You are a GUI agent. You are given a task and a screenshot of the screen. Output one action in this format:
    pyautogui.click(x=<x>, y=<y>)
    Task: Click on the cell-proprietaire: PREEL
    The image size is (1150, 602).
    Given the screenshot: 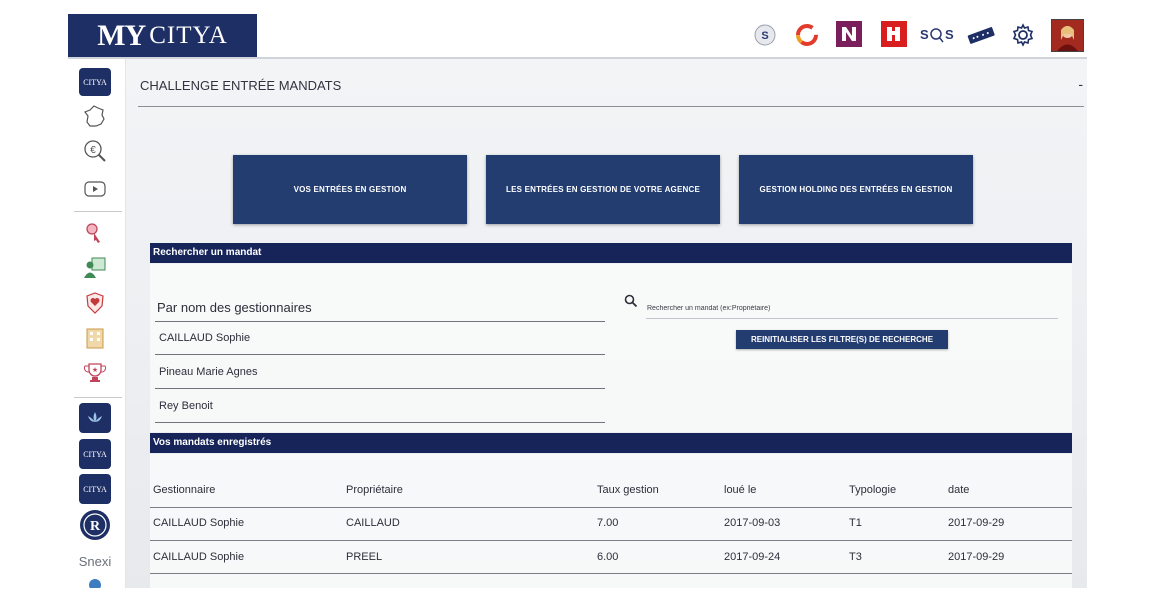 What is the action you would take?
    pyautogui.click(x=364, y=557)
    